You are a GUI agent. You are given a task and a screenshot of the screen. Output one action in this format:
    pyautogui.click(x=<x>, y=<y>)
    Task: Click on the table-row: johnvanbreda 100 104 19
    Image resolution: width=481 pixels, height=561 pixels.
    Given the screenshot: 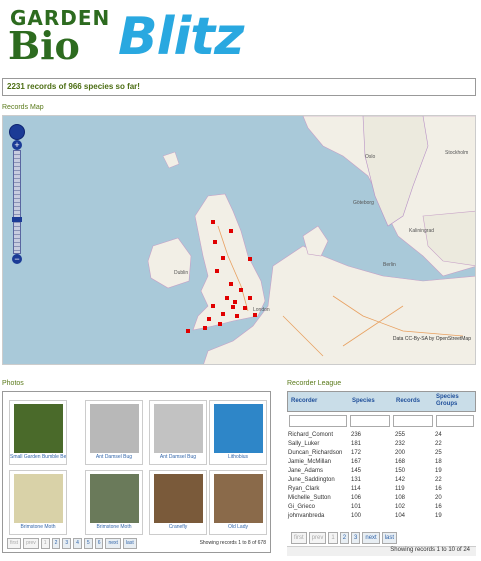 What is the action you would take?
    pyautogui.click(x=381, y=517)
    